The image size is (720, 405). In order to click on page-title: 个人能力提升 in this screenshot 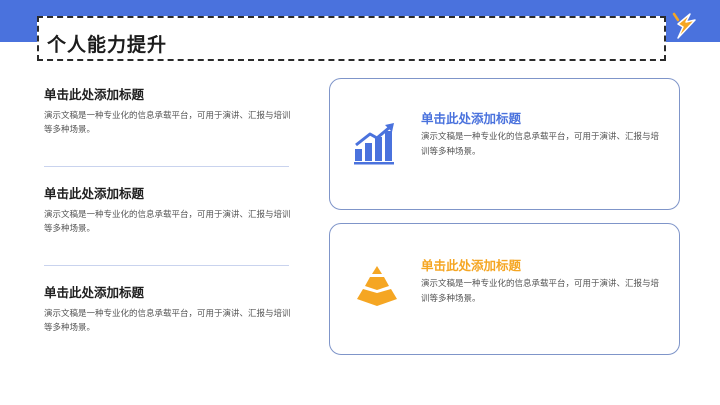, I will do `click(107, 45)`.